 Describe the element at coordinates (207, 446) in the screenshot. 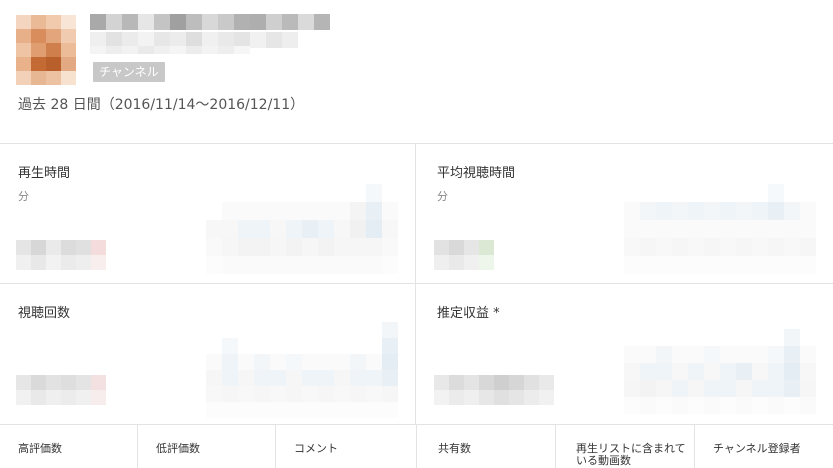

I see `metric-dislikes: 低評価数` at that location.